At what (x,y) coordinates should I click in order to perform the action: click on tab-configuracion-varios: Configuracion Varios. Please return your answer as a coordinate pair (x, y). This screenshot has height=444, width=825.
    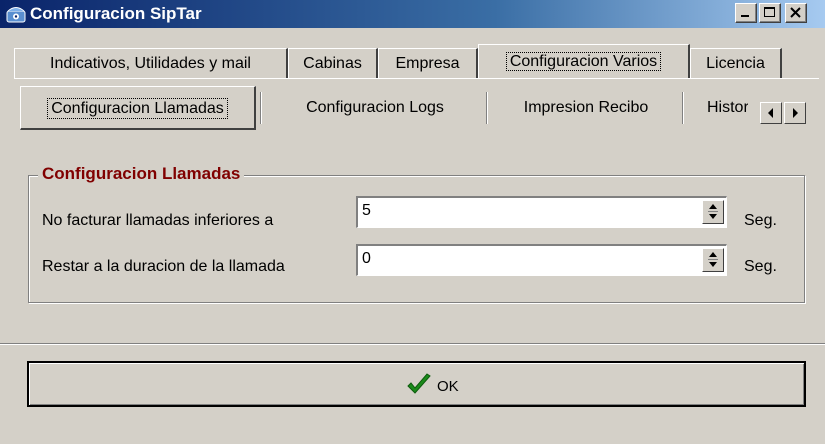
    Looking at the image, I should click on (584, 61).